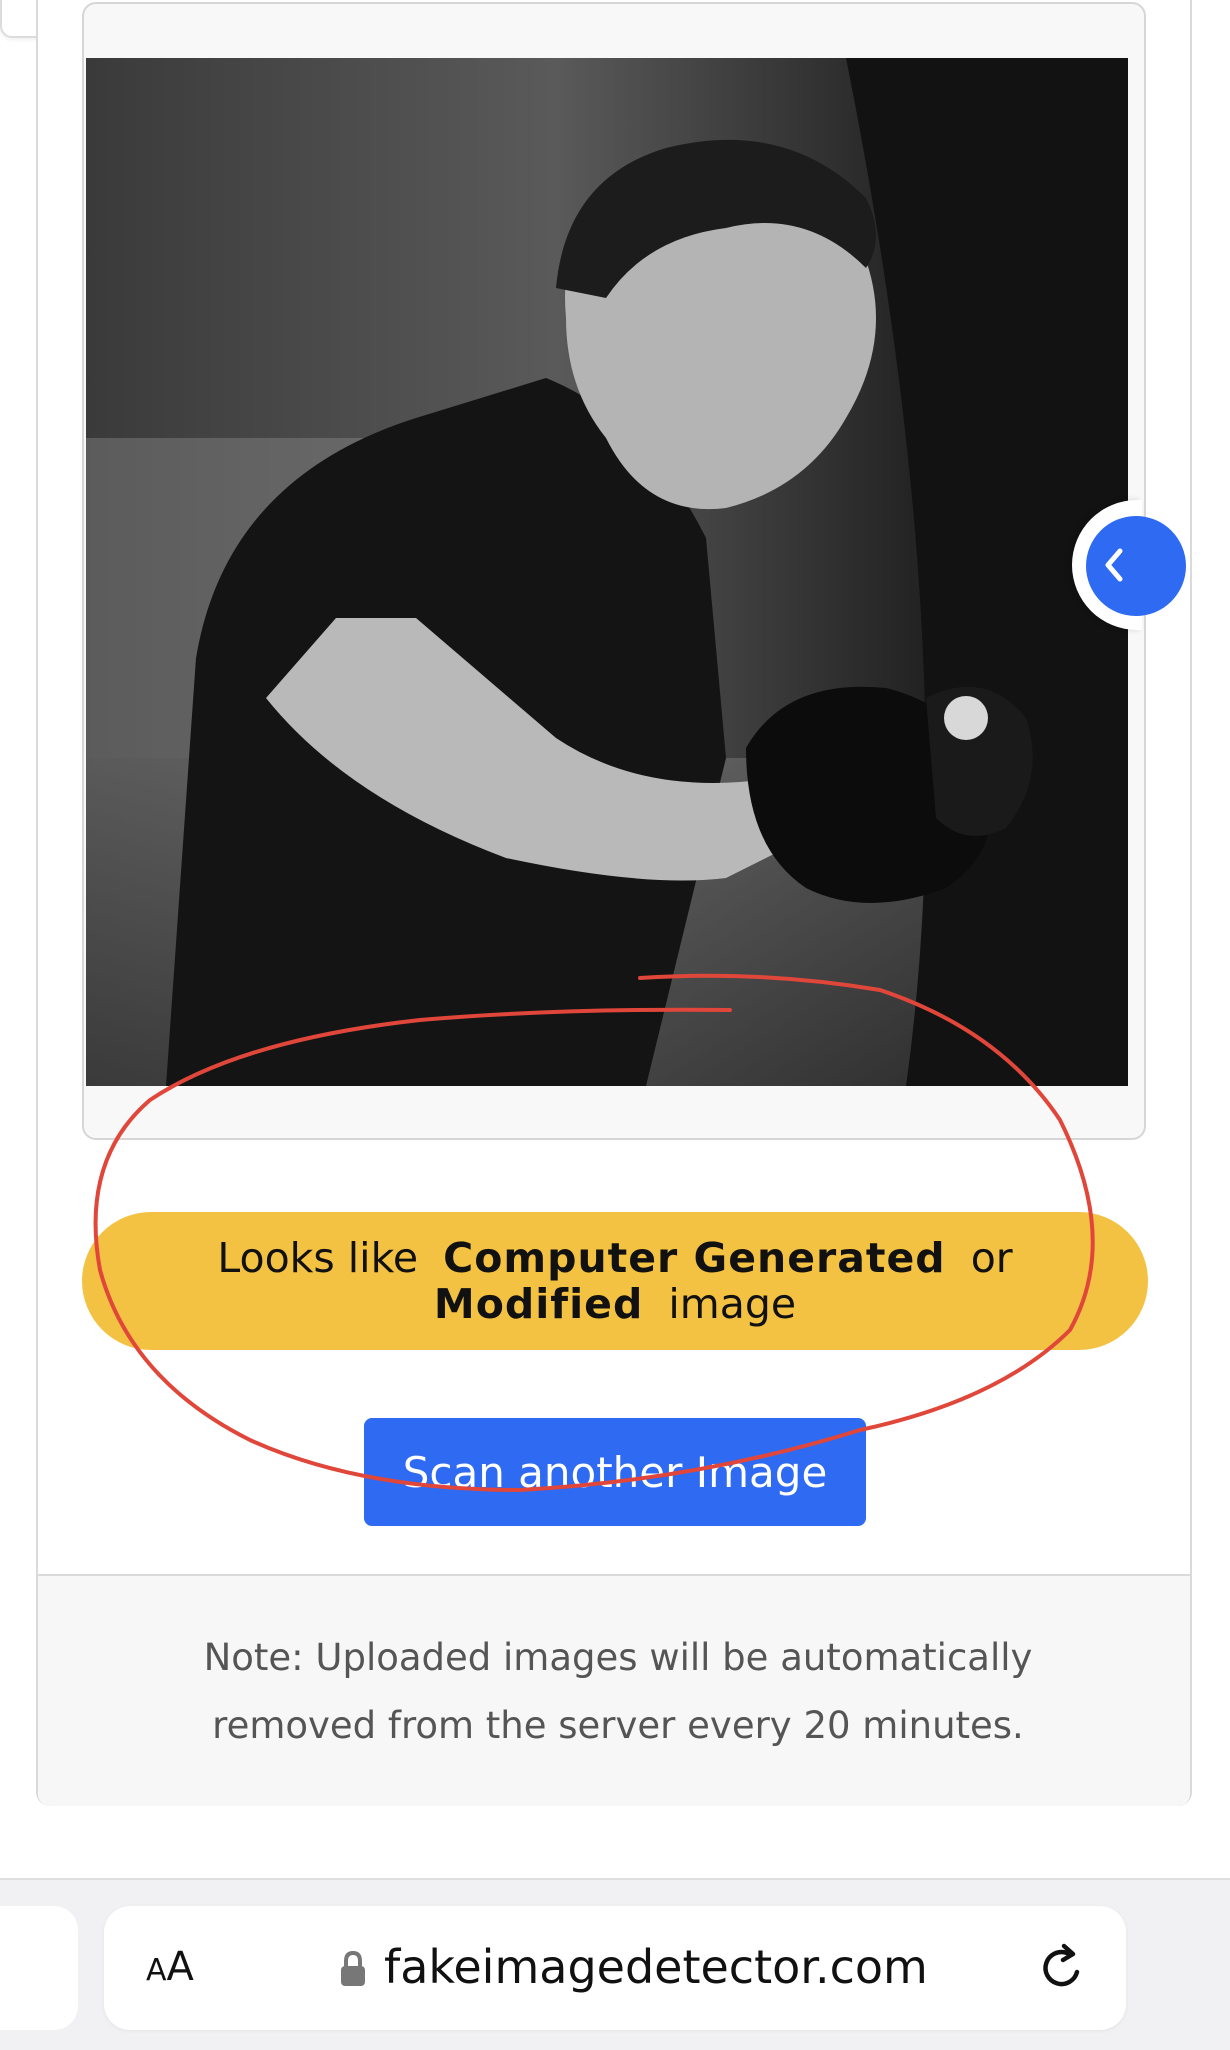 Image resolution: width=1230 pixels, height=2050 pixels. What do you see at coordinates (39, 1968) in the screenshot?
I see `previous-tab-stub` at bounding box center [39, 1968].